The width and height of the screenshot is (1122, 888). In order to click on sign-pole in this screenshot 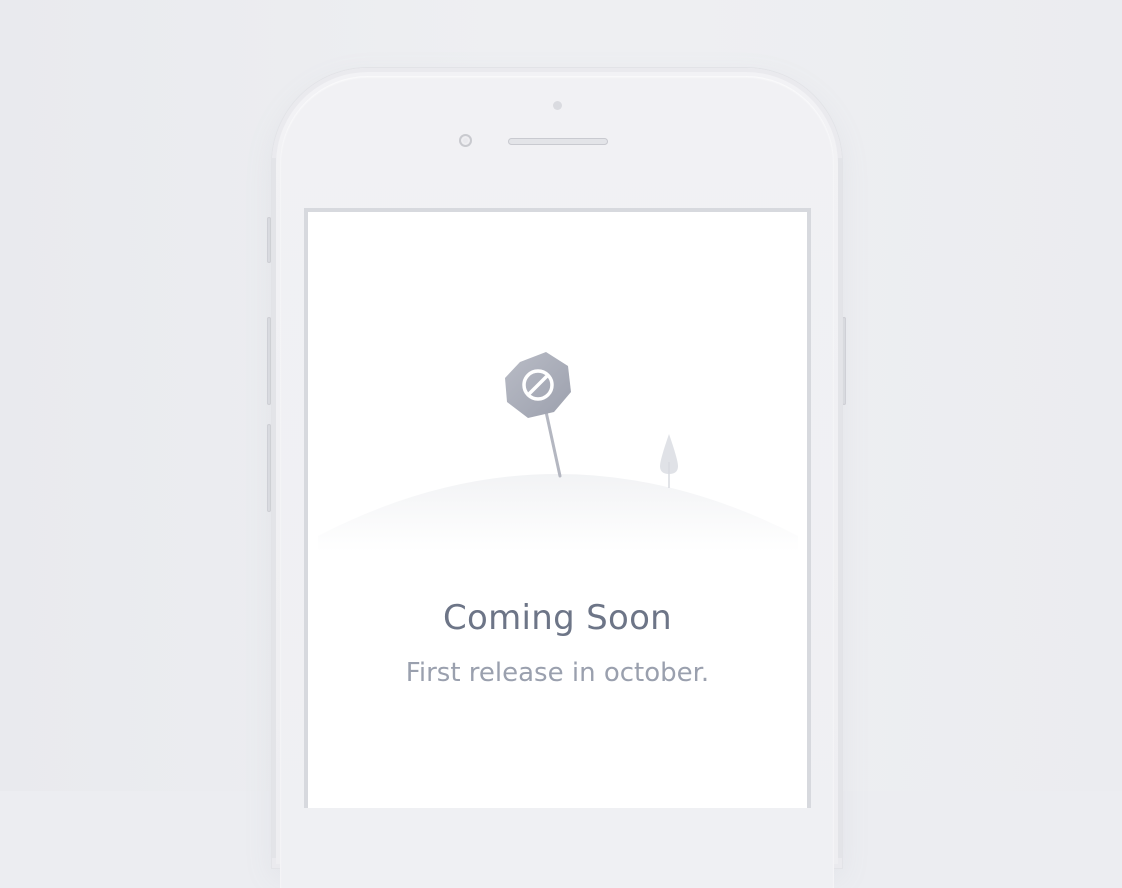, I will do `click(552, 441)`.